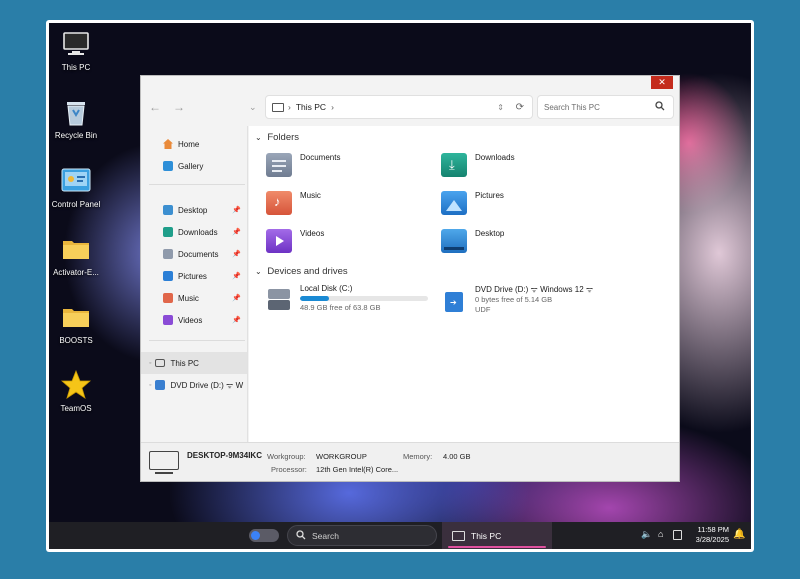 The width and height of the screenshot is (800, 579). Describe the element at coordinates (76, 204) in the screenshot. I see `desktop-icon-label: Control Panel` at that location.